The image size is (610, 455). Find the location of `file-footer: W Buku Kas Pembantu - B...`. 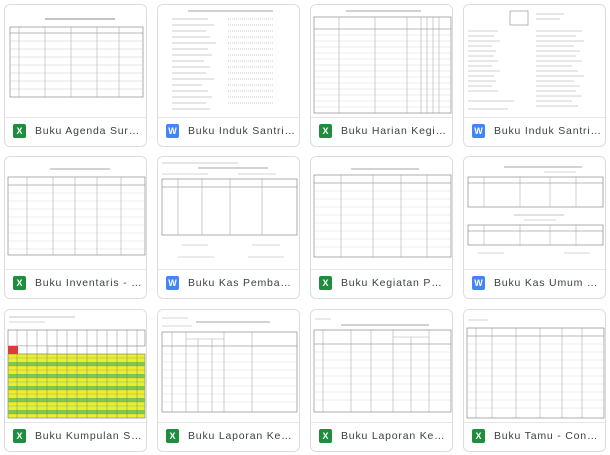

file-footer: W Buku Kas Pembantu - B... is located at coordinates (228, 282).